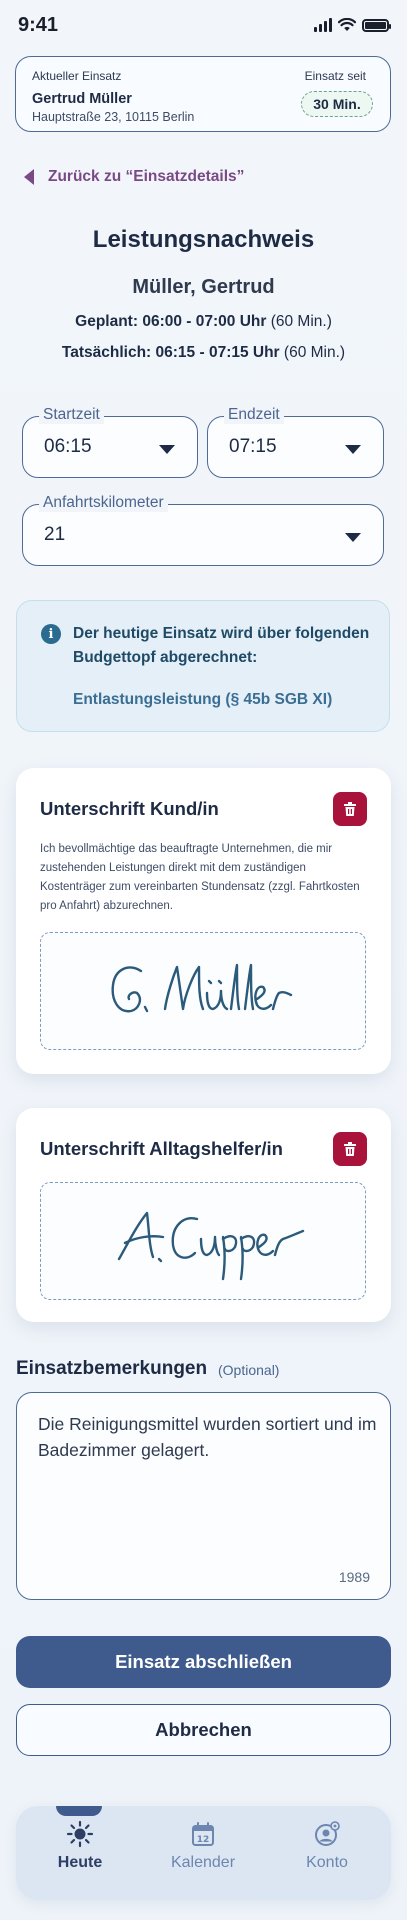 The image size is (407, 1920). Describe the element at coordinates (110, 442) in the screenshot. I see `start-time-select: Startzeit 06:15` at that location.